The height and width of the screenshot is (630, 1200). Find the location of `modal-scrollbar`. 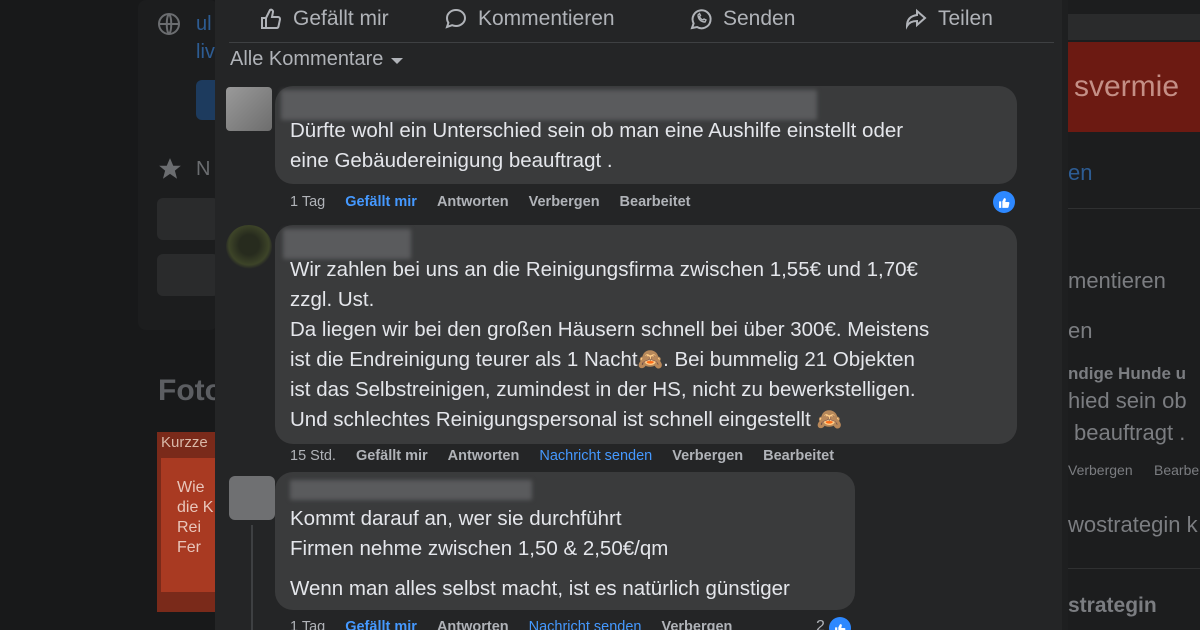

modal-scrollbar is located at coordinates (1065, 315).